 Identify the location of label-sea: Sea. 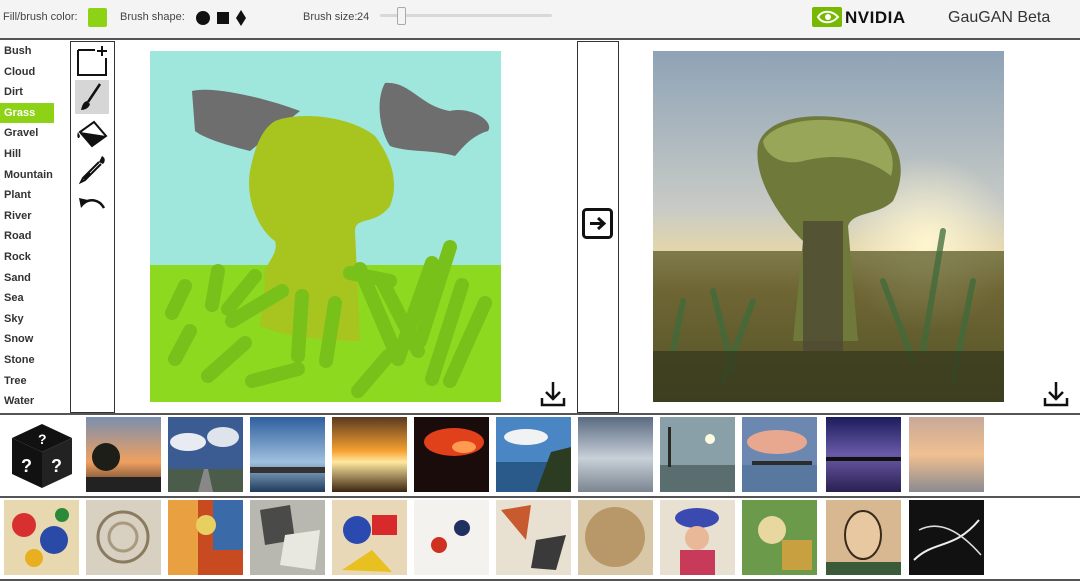
(31, 298).